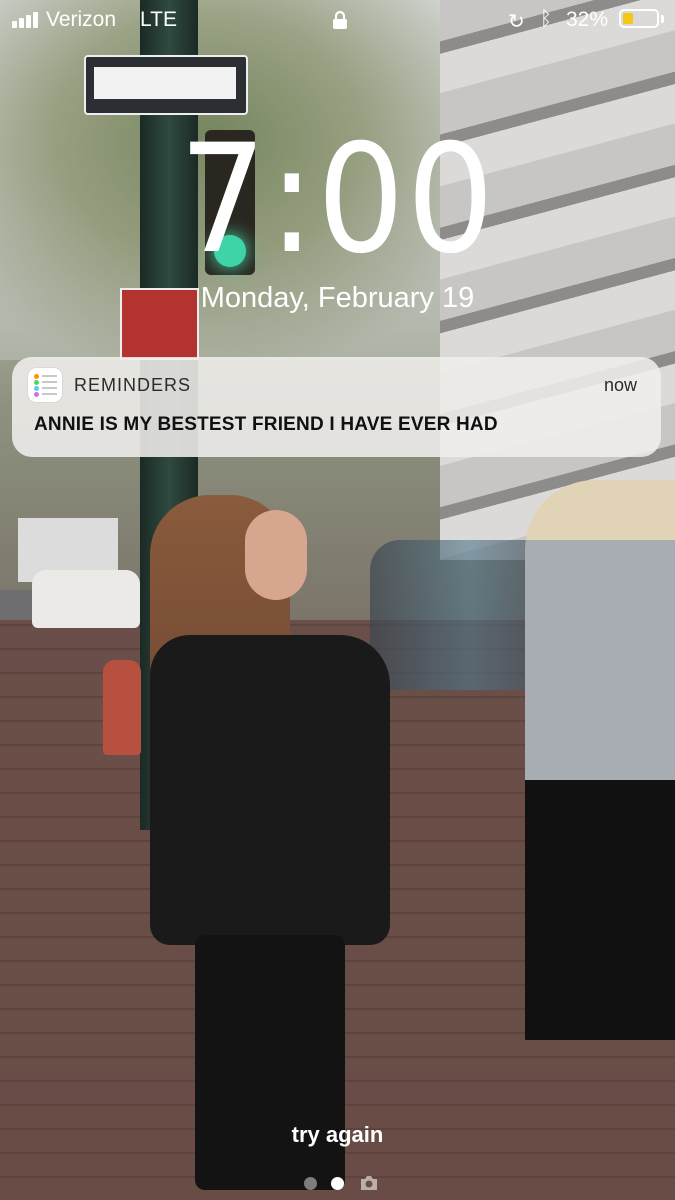 This screenshot has height=1200, width=675. What do you see at coordinates (620, 385) in the screenshot?
I see `notification-time: now` at bounding box center [620, 385].